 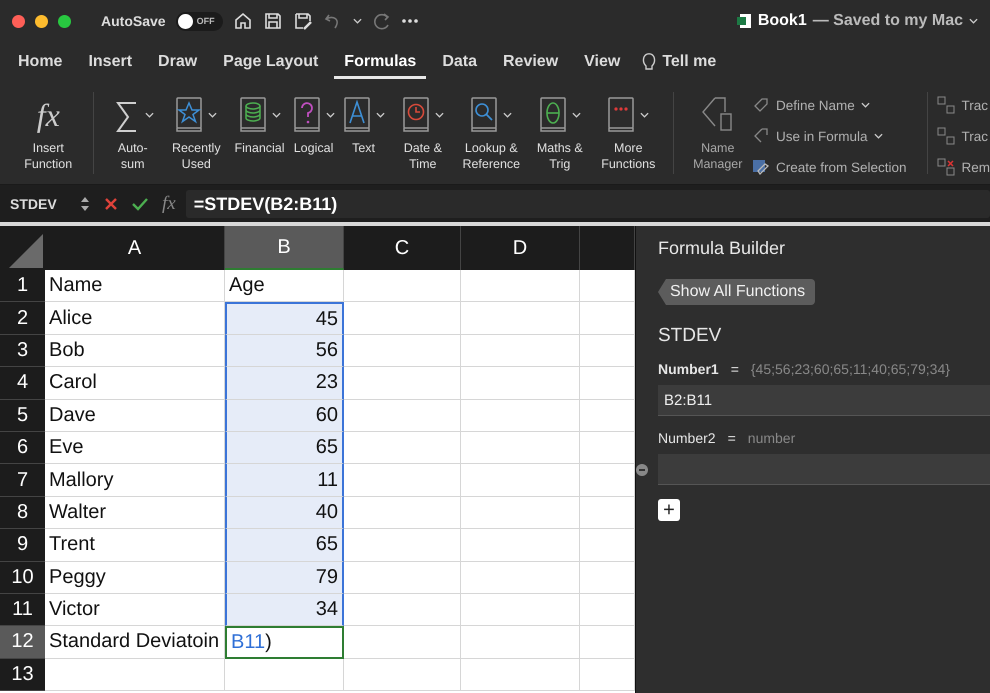 What do you see at coordinates (252, 115) in the screenshot?
I see `database-book-icon` at bounding box center [252, 115].